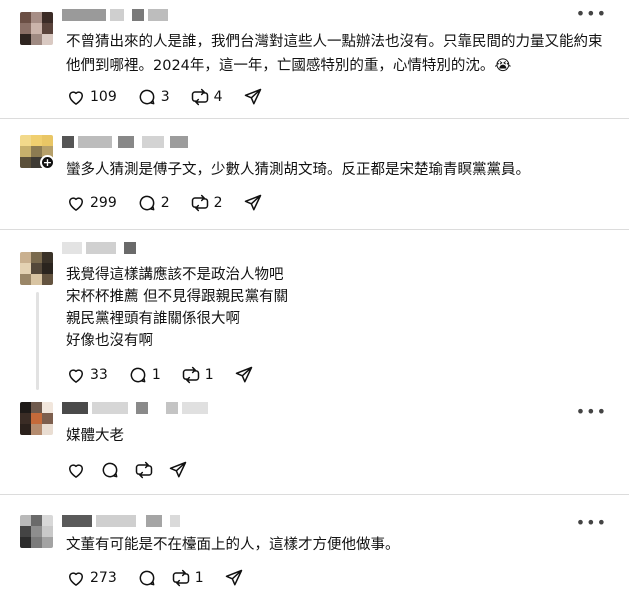 The height and width of the screenshot is (598, 629). Describe the element at coordinates (76, 470) in the screenshot. I see `like-button` at that location.